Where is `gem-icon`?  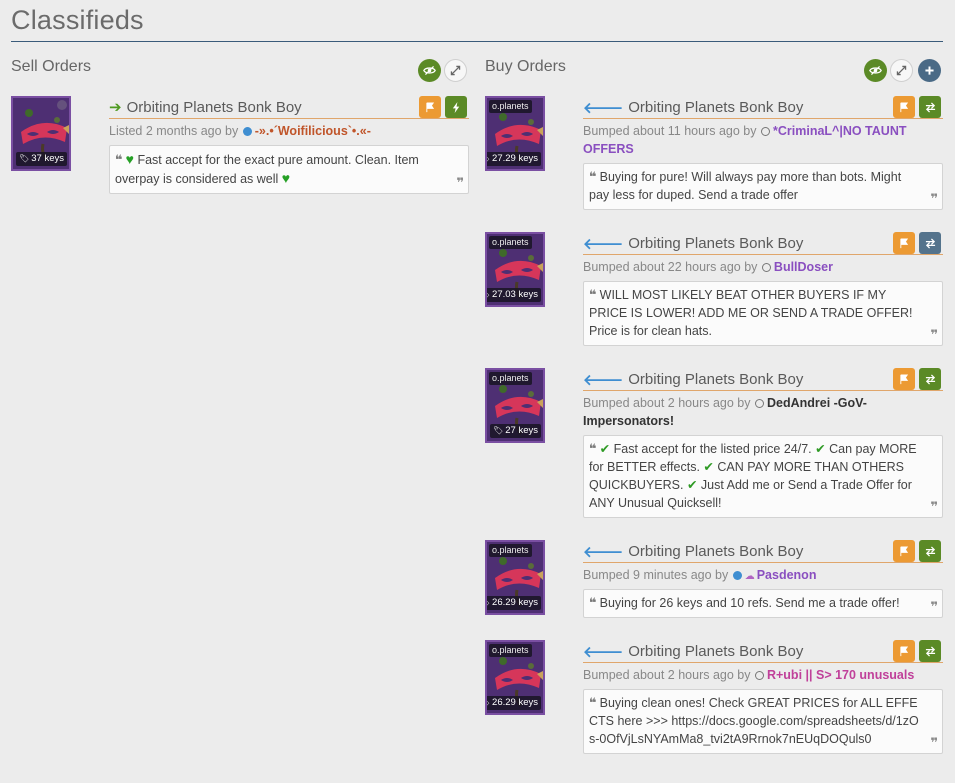 gem-icon is located at coordinates (62, 105).